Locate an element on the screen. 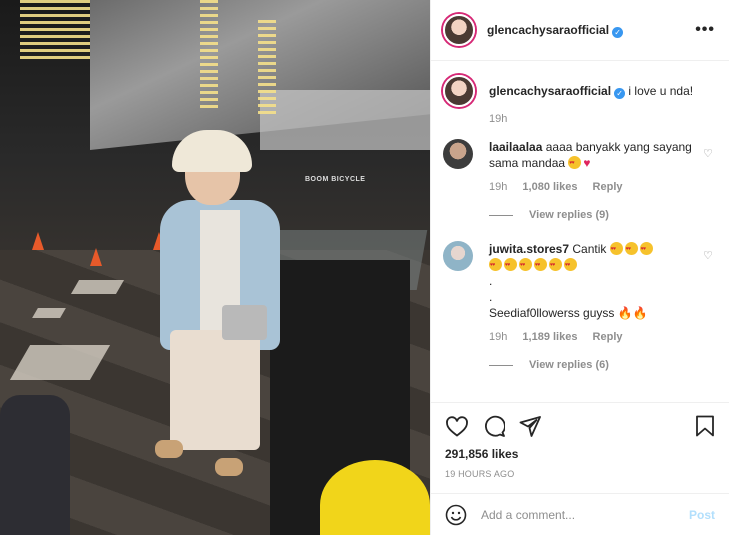  username-text: glencachysaraofficial is located at coordinates (548, 30).